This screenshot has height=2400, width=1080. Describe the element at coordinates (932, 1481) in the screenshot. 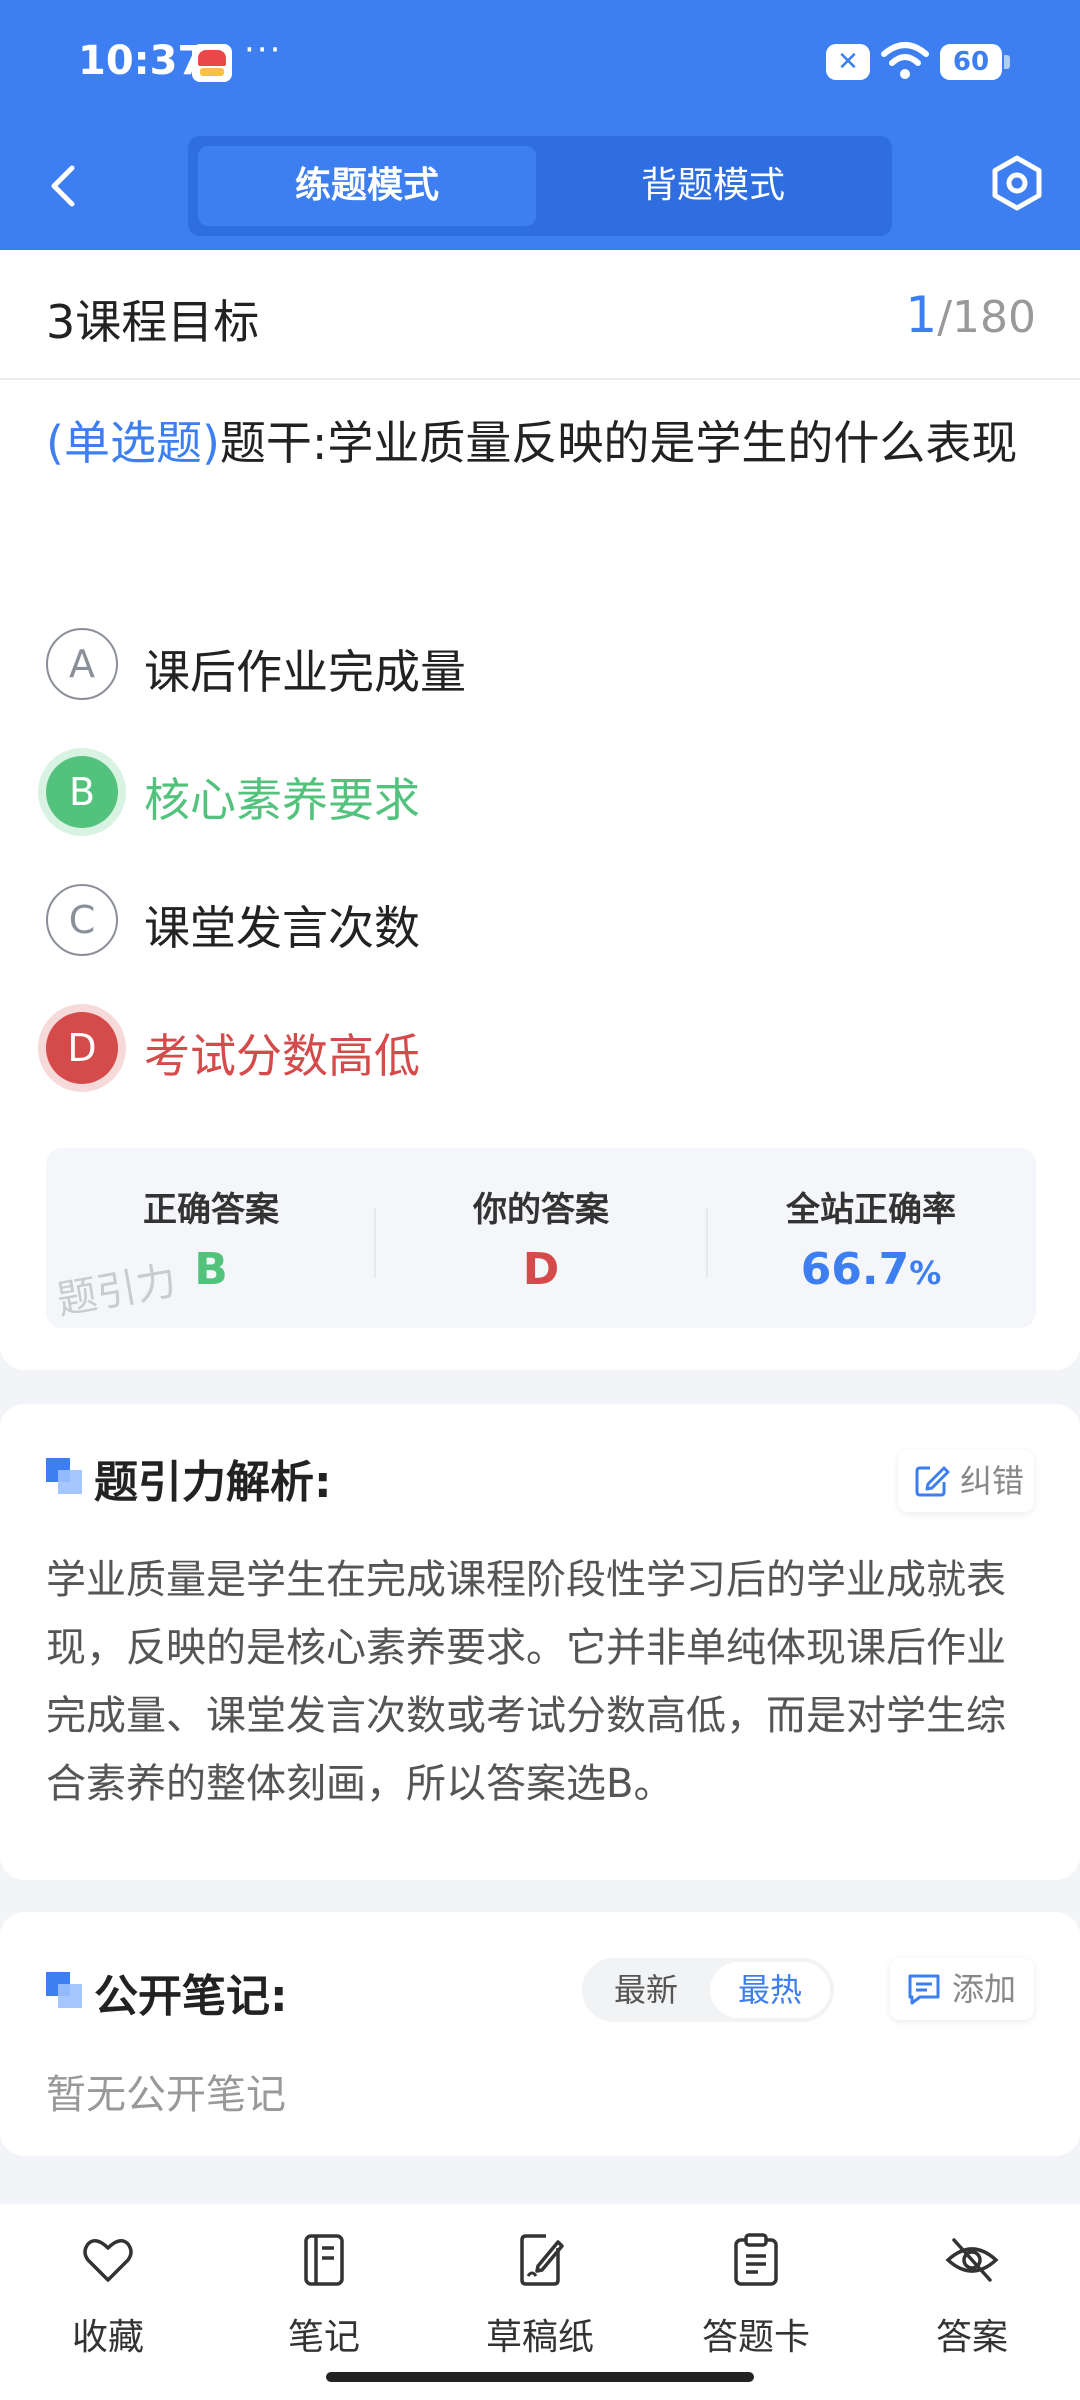

I see `edit-icon` at that location.